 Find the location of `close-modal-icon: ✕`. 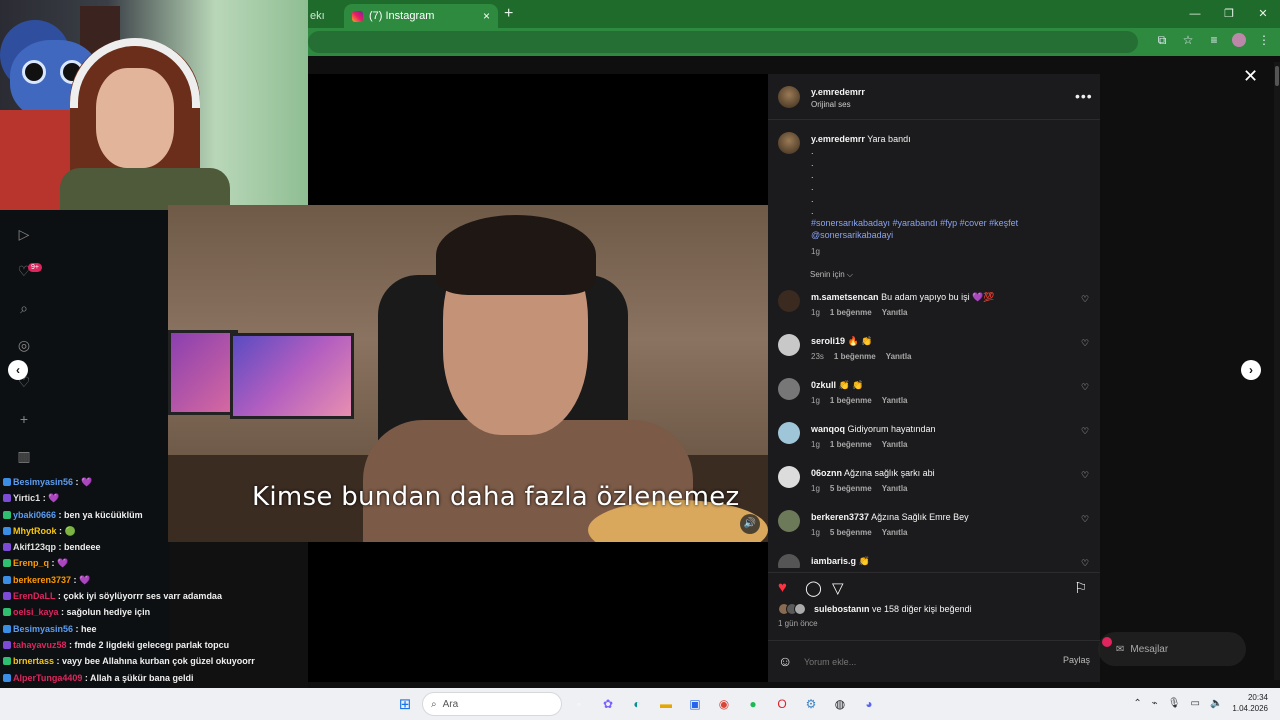

close-modal-icon: ✕ is located at coordinates (1250, 76).